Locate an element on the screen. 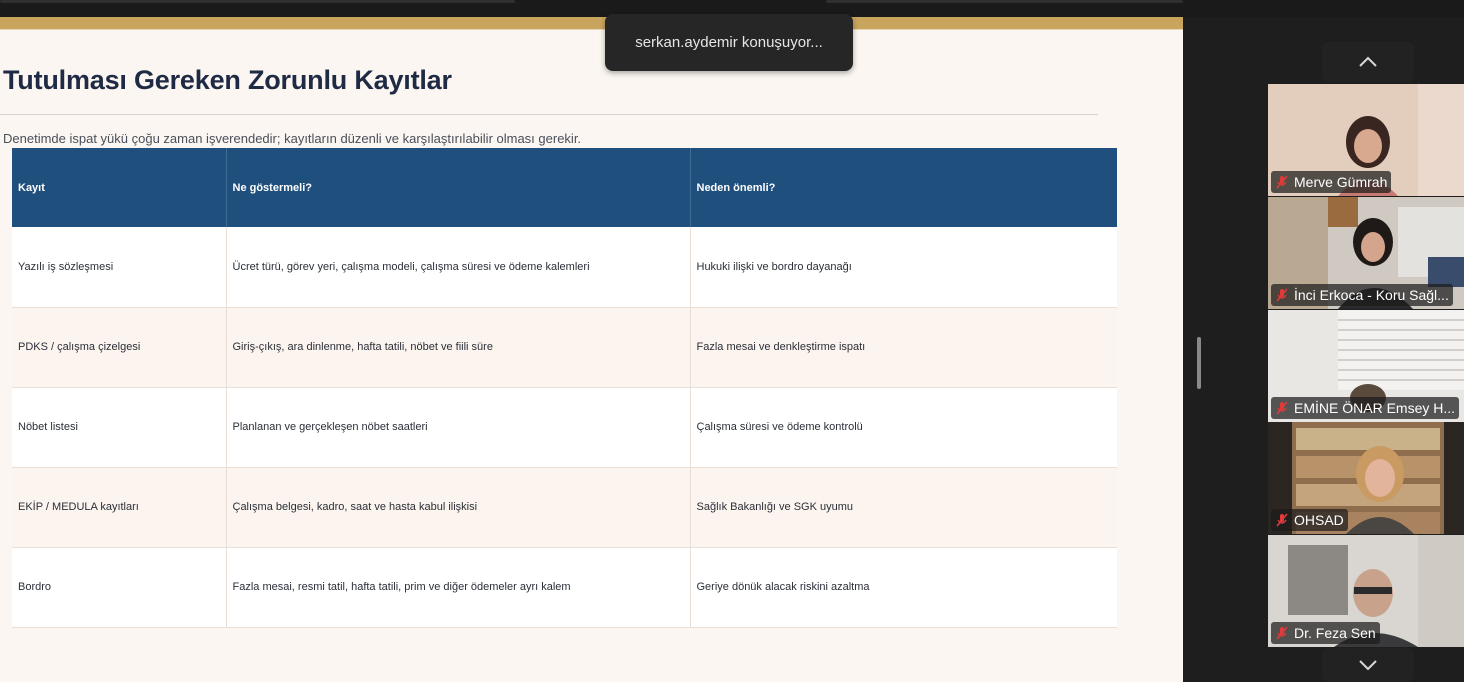 The height and width of the screenshot is (682, 1464). scroll-up-button is located at coordinates (1368, 62).